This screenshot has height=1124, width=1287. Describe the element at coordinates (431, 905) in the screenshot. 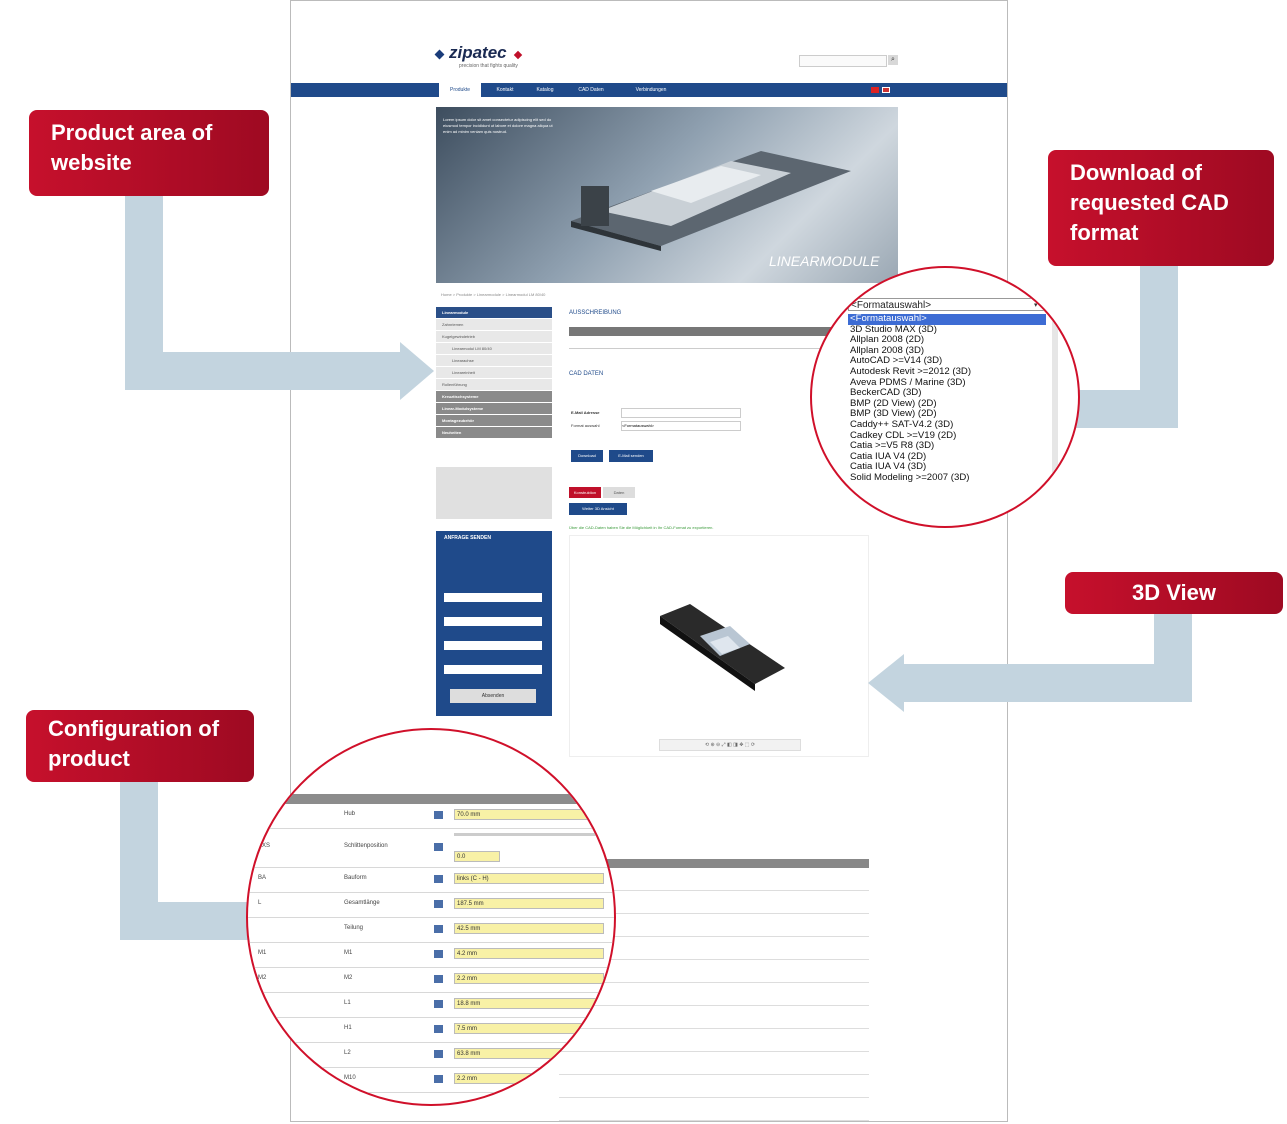

I see `table-row: L Gesamtlänge 187.5 mm` at that location.